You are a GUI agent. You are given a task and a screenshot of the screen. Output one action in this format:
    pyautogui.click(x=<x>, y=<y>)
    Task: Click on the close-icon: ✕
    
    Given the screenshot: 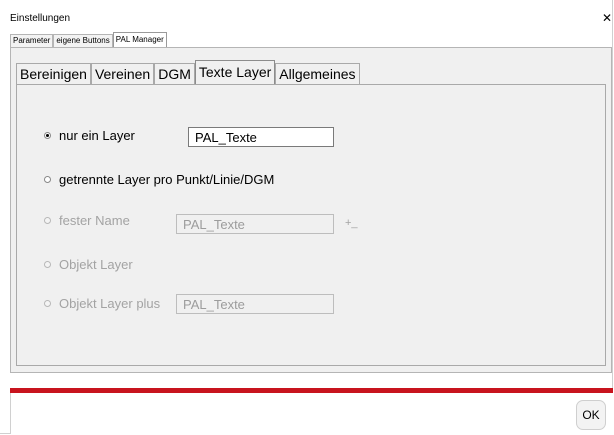 What is the action you would take?
    pyautogui.click(x=607, y=18)
    